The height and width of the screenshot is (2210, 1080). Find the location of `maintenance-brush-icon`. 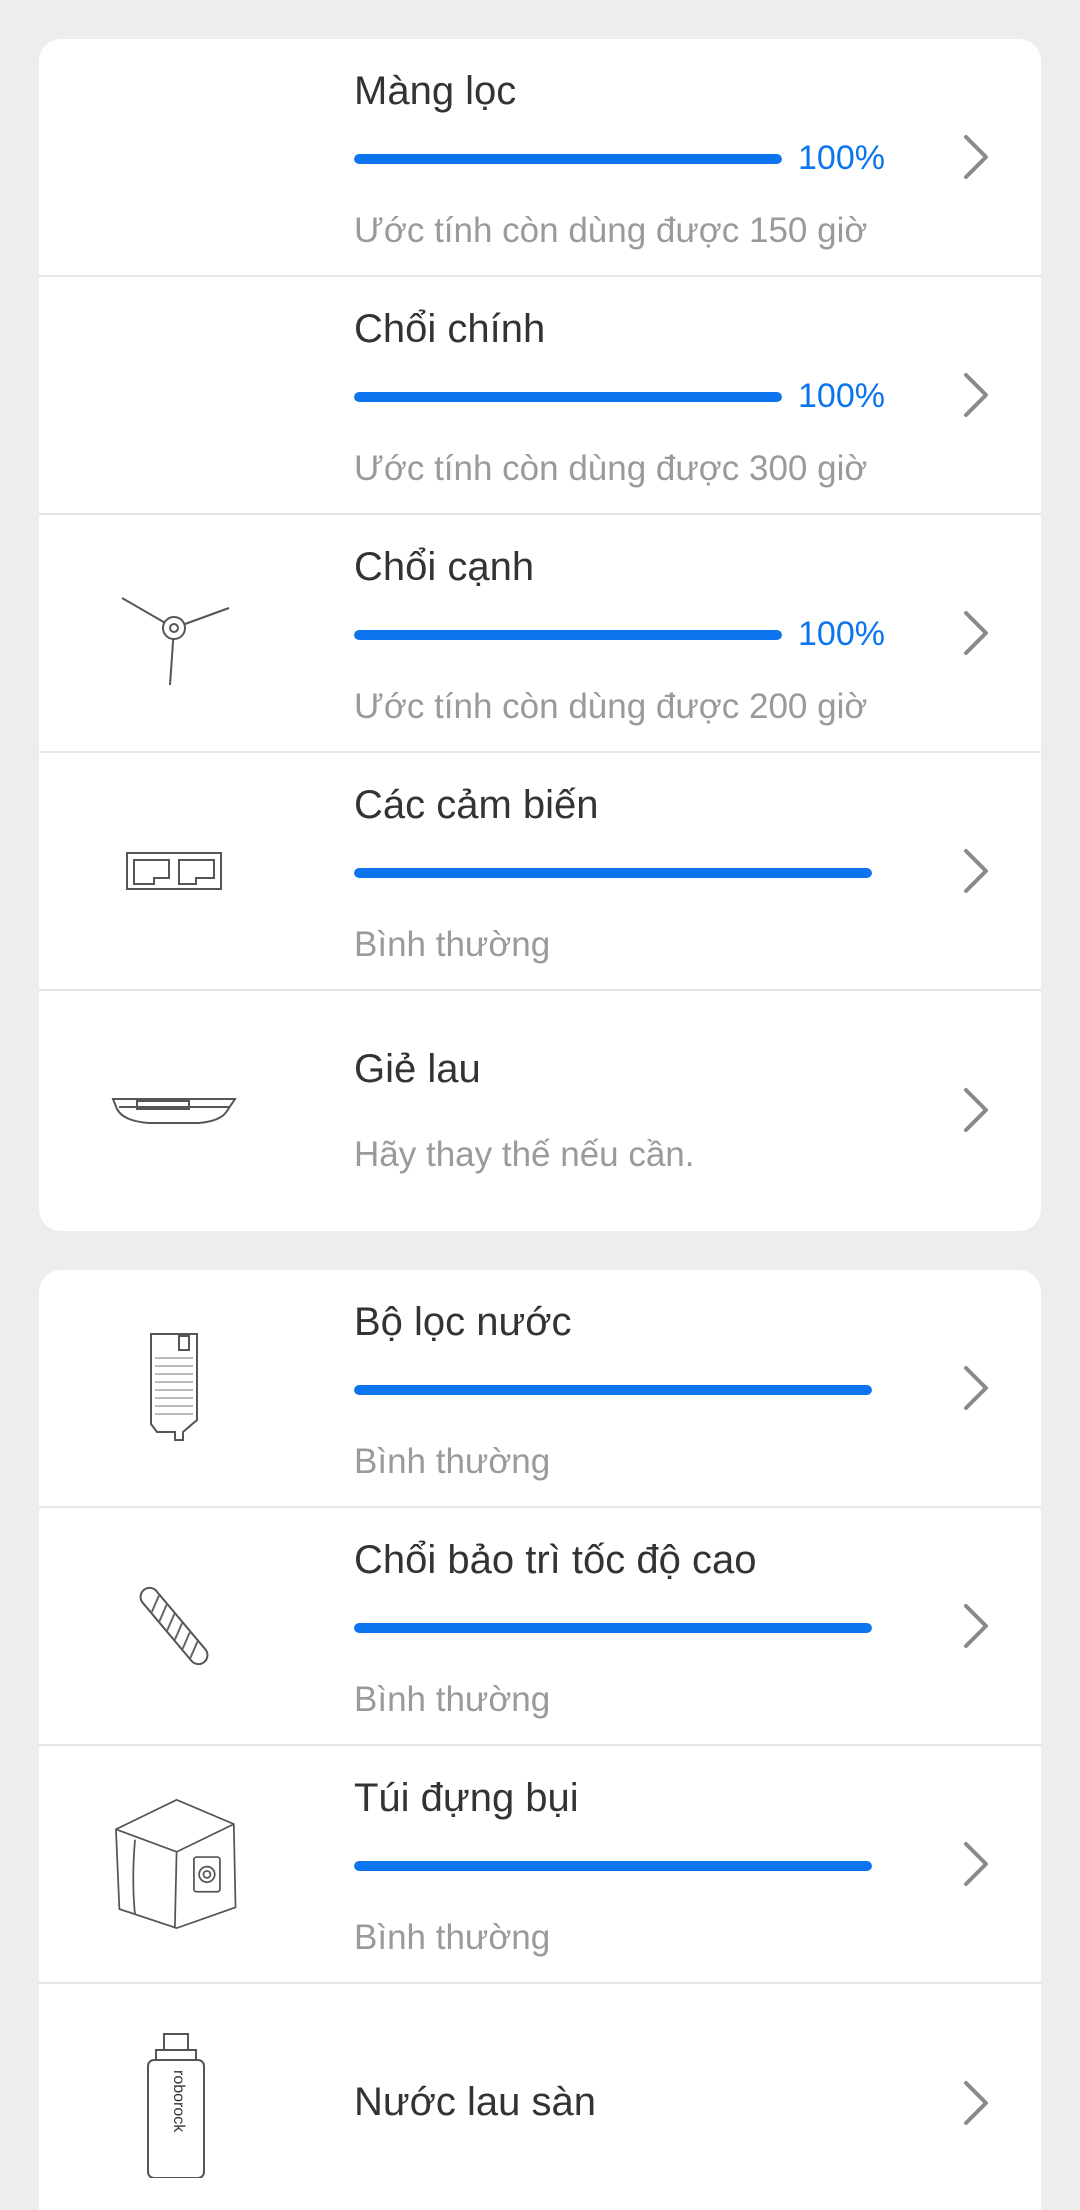

maintenance-brush-icon is located at coordinates (174, 1626).